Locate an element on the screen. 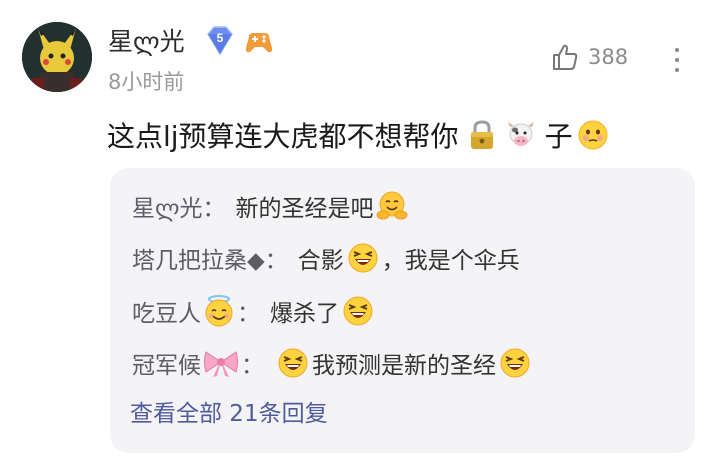 This screenshot has height=459, width=720. reply-text-prefix: 合影 is located at coordinates (320, 261).